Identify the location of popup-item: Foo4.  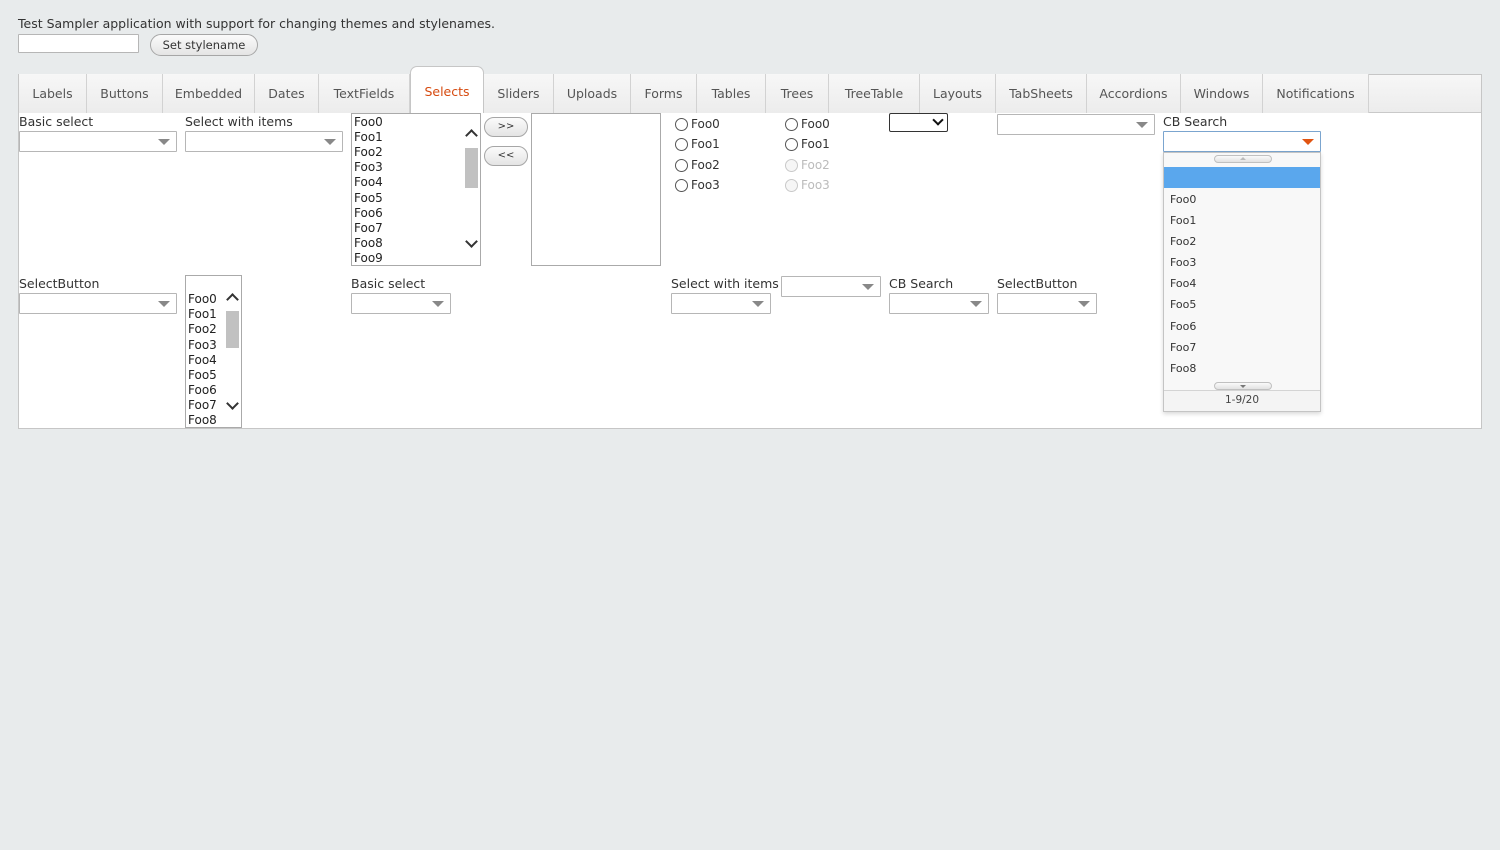
(1242, 283).